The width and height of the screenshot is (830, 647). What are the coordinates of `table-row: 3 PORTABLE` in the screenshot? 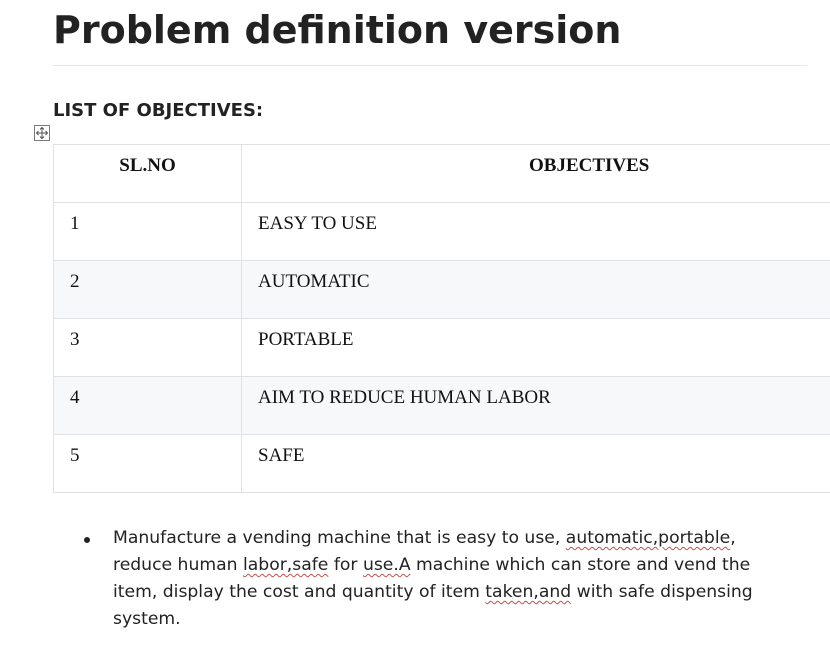 It's located at (441, 347).